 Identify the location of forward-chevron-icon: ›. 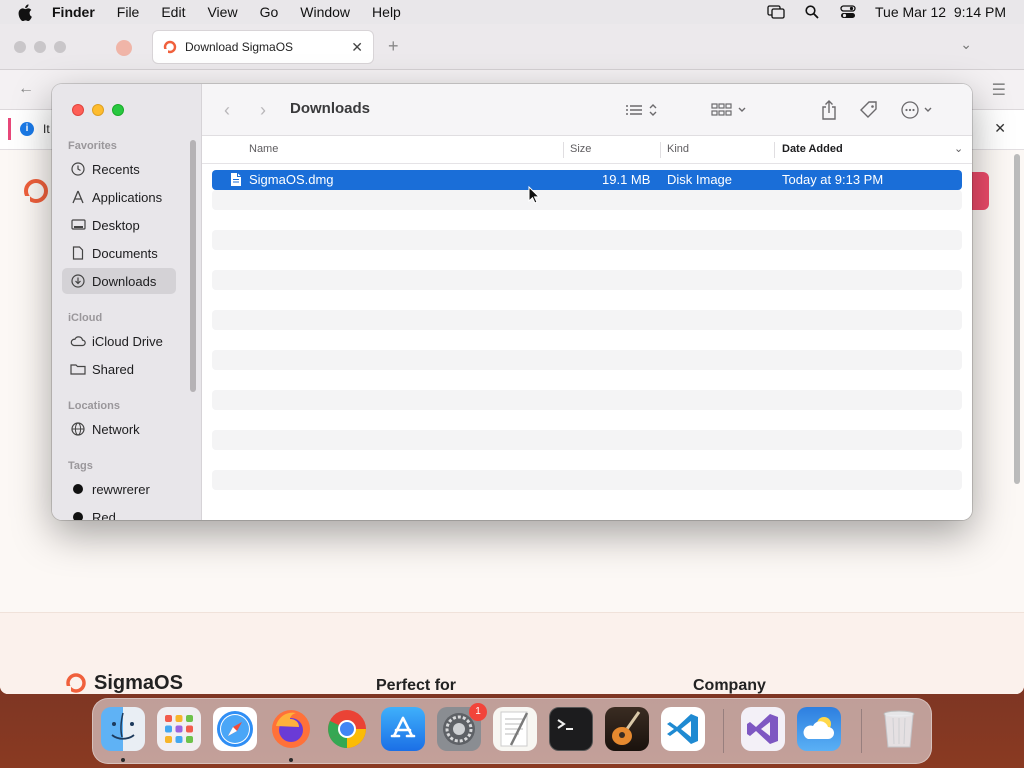
(263, 110).